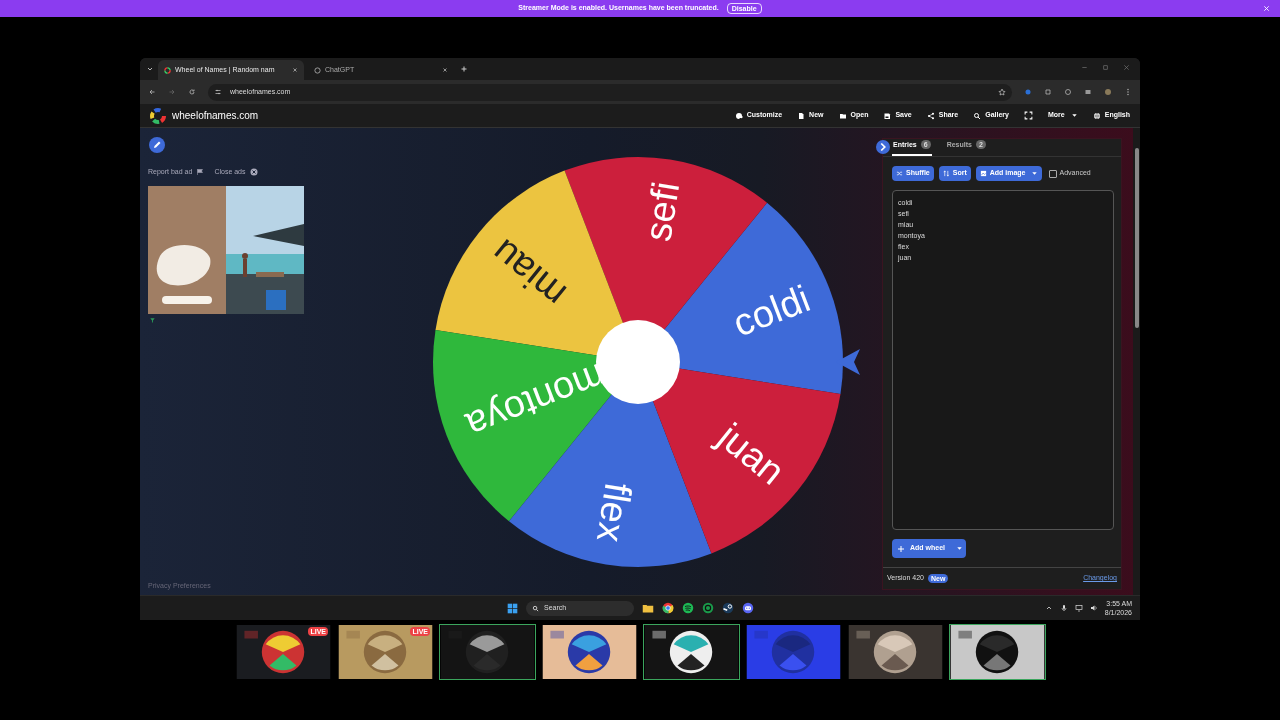  Describe the element at coordinates (887, 115) in the screenshot. I see `save-icon` at that location.